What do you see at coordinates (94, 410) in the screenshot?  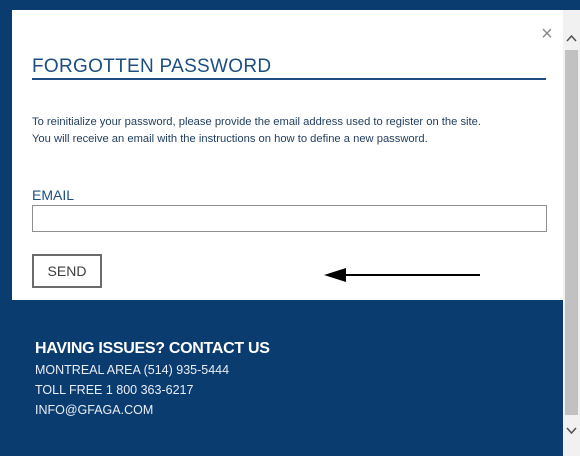 I see `contact-email: INFO@GFAGA.COM` at bounding box center [94, 410].